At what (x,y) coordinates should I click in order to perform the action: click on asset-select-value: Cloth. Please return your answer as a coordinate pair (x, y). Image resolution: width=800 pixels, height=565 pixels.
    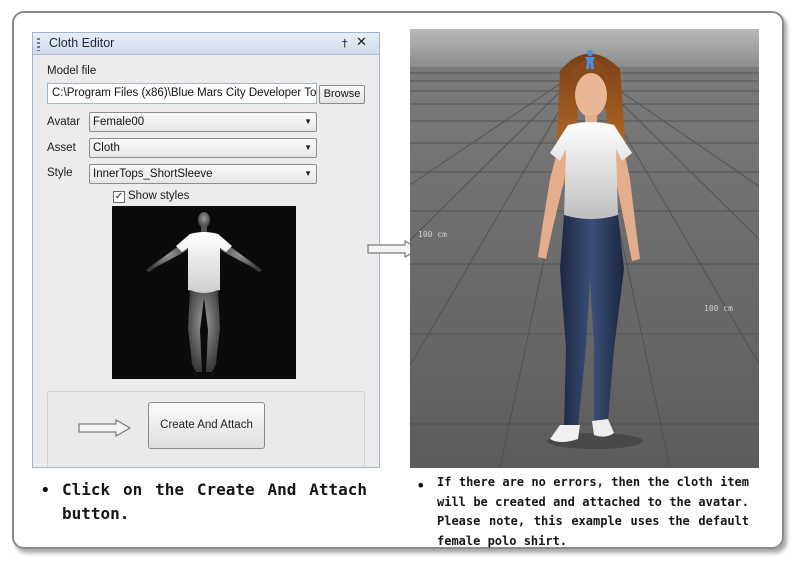
    Looking at the image, I should click on (106, 148).